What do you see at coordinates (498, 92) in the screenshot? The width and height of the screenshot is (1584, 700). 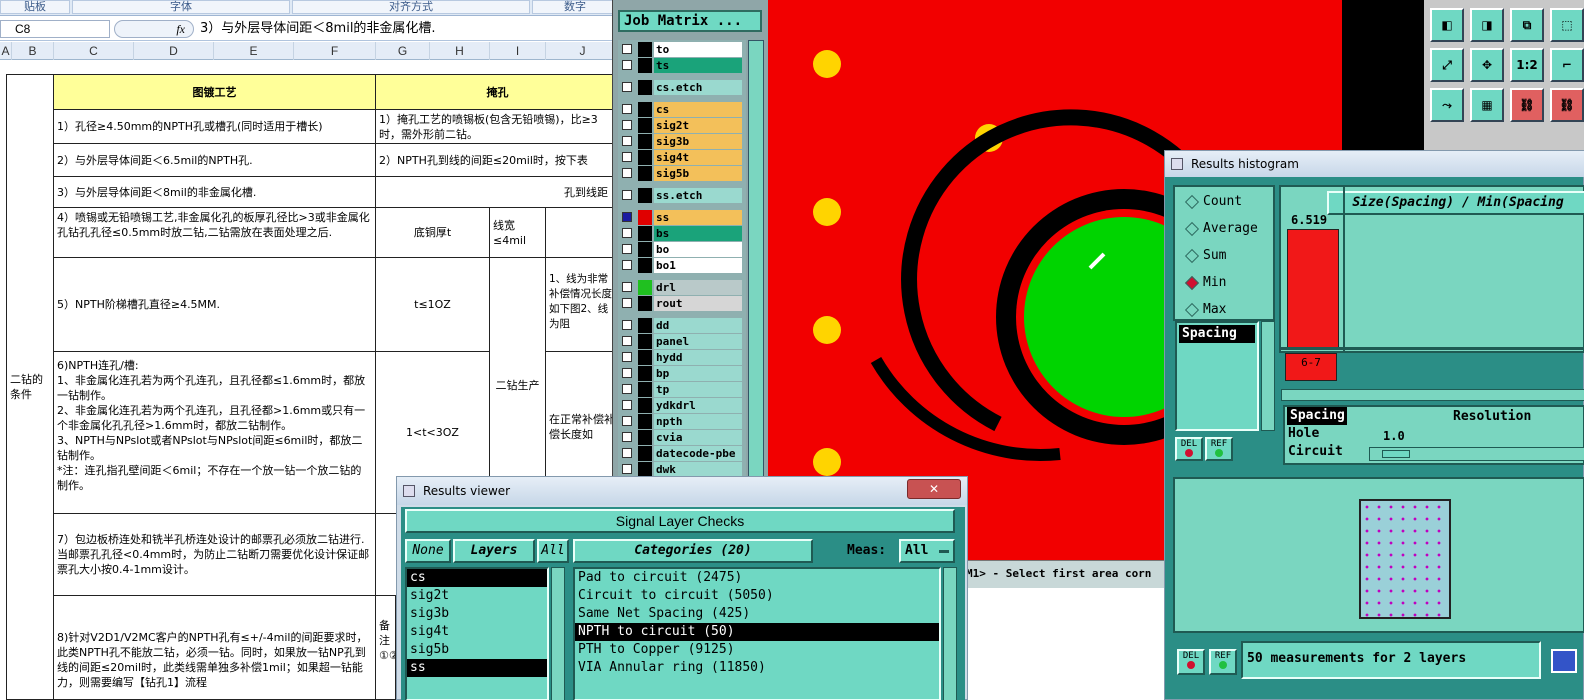 I see `header-cell-right: 掩孔` at bounding box center [498, 92].